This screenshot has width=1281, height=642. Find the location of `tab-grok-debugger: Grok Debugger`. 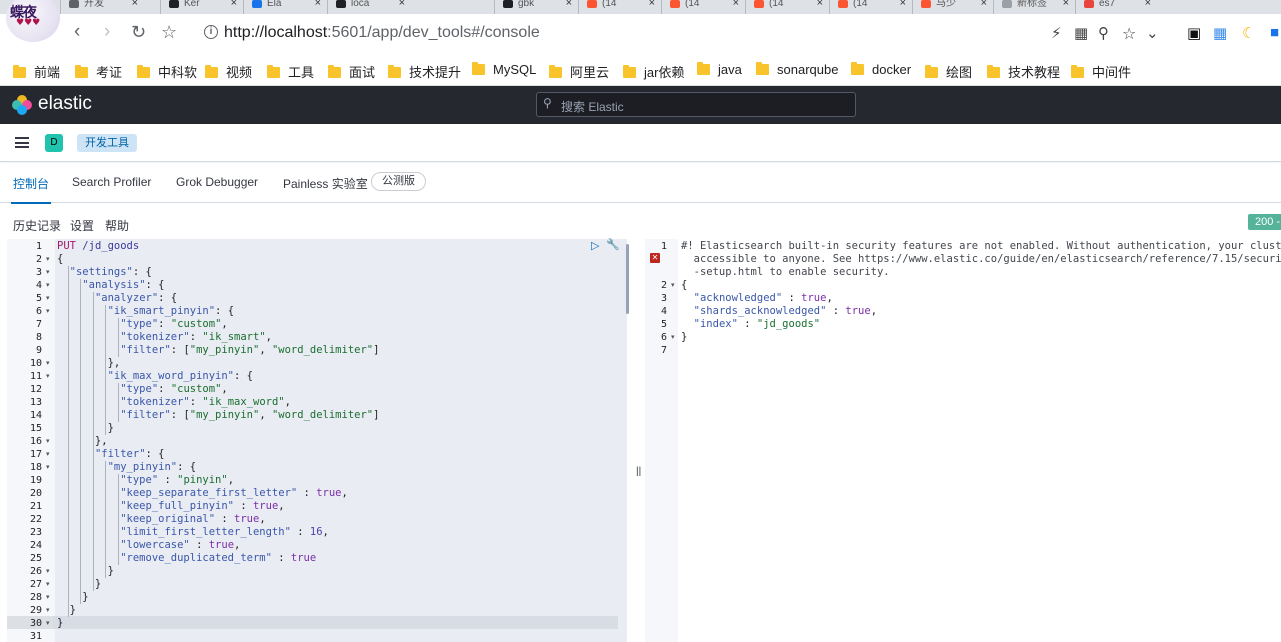

tab-grok-debugger: Grok Debugger is located at coordinates (217, 182).